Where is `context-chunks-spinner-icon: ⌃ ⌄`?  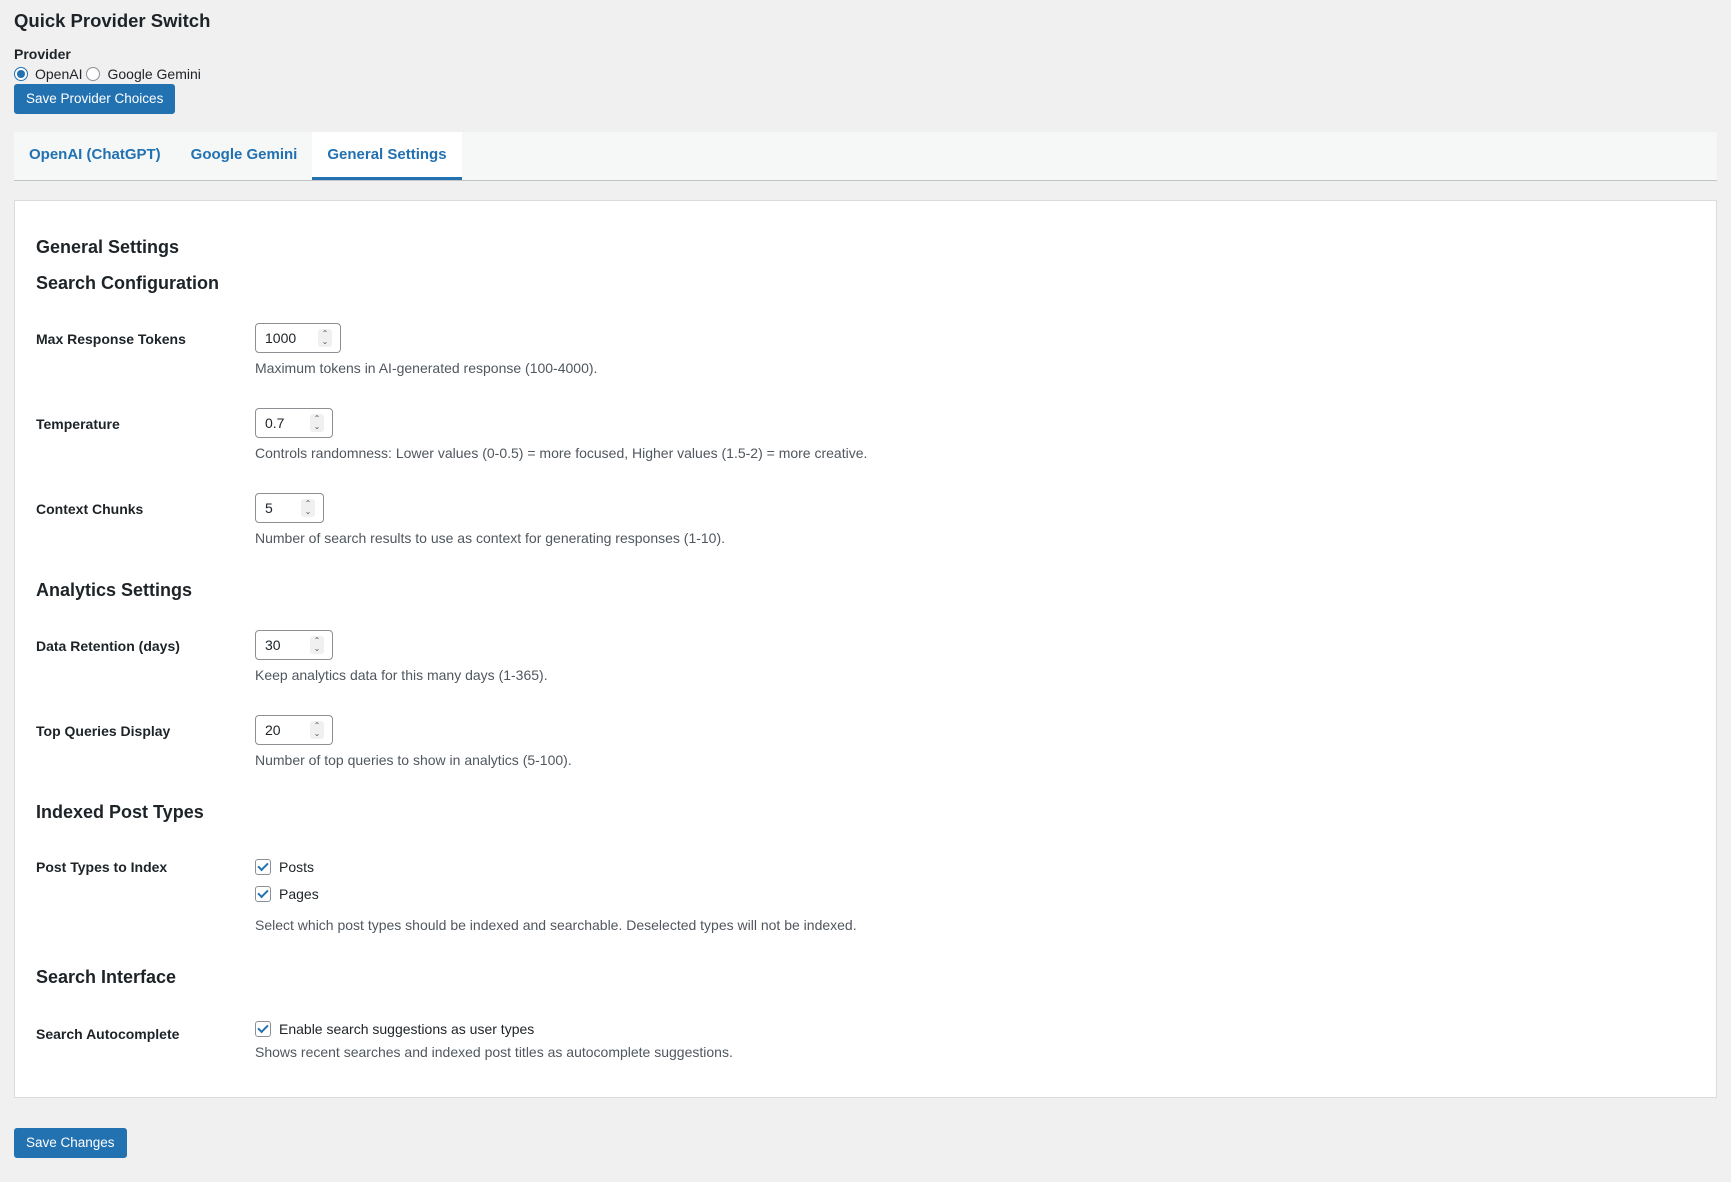 context-chunks-spinner-icon: ⌃ ⌄ is located at coordinates (308, 508).